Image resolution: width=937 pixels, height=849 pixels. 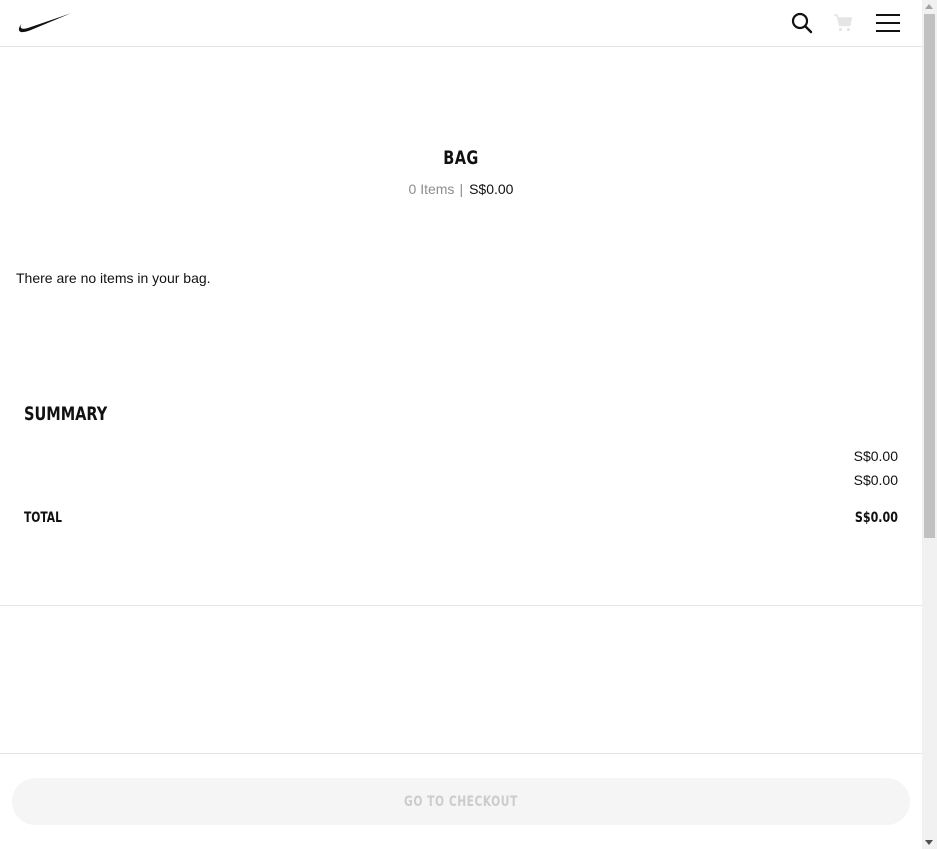 What do you see at coordinates (45, 23) in the screenshot?
I see `nike-swoosh-icon` at bounding box center [45, 23].